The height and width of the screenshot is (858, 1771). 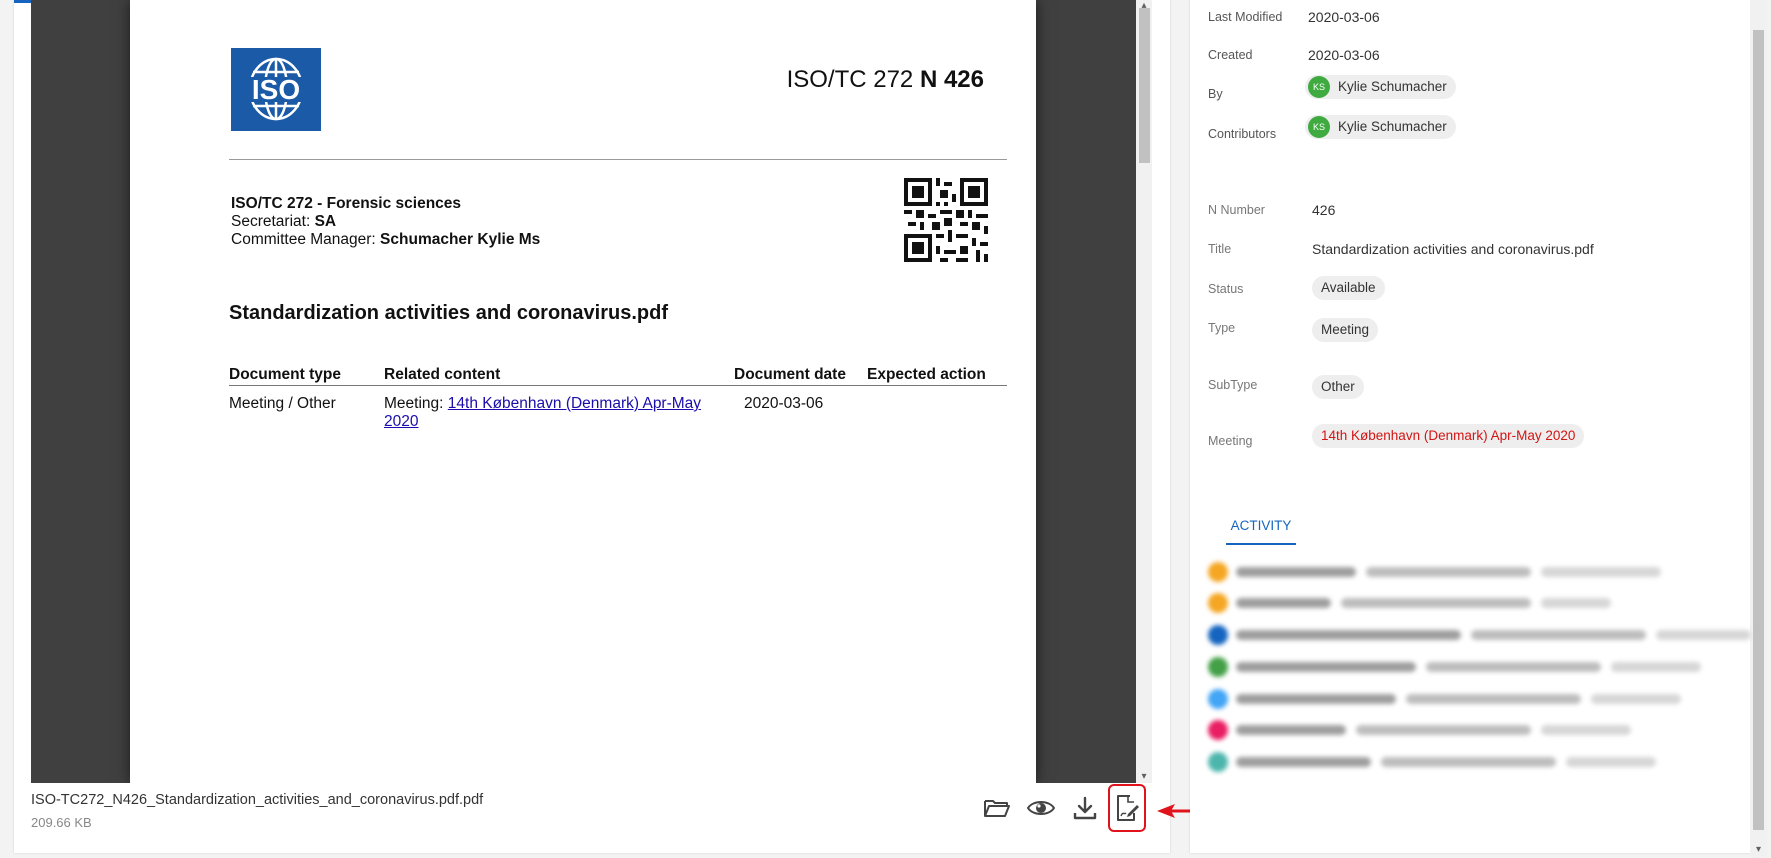 What do you see at coordinates (282, 403) in the screenshot?
I see `cell-document-type: Meeting / Other` at bounding box center [282, 403].